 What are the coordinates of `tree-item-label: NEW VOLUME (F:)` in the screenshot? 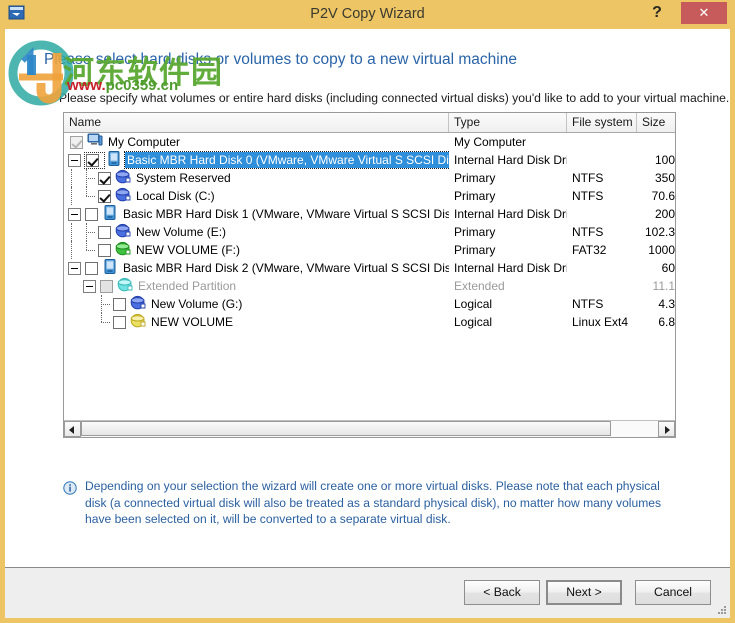 It's located at (188, 250).